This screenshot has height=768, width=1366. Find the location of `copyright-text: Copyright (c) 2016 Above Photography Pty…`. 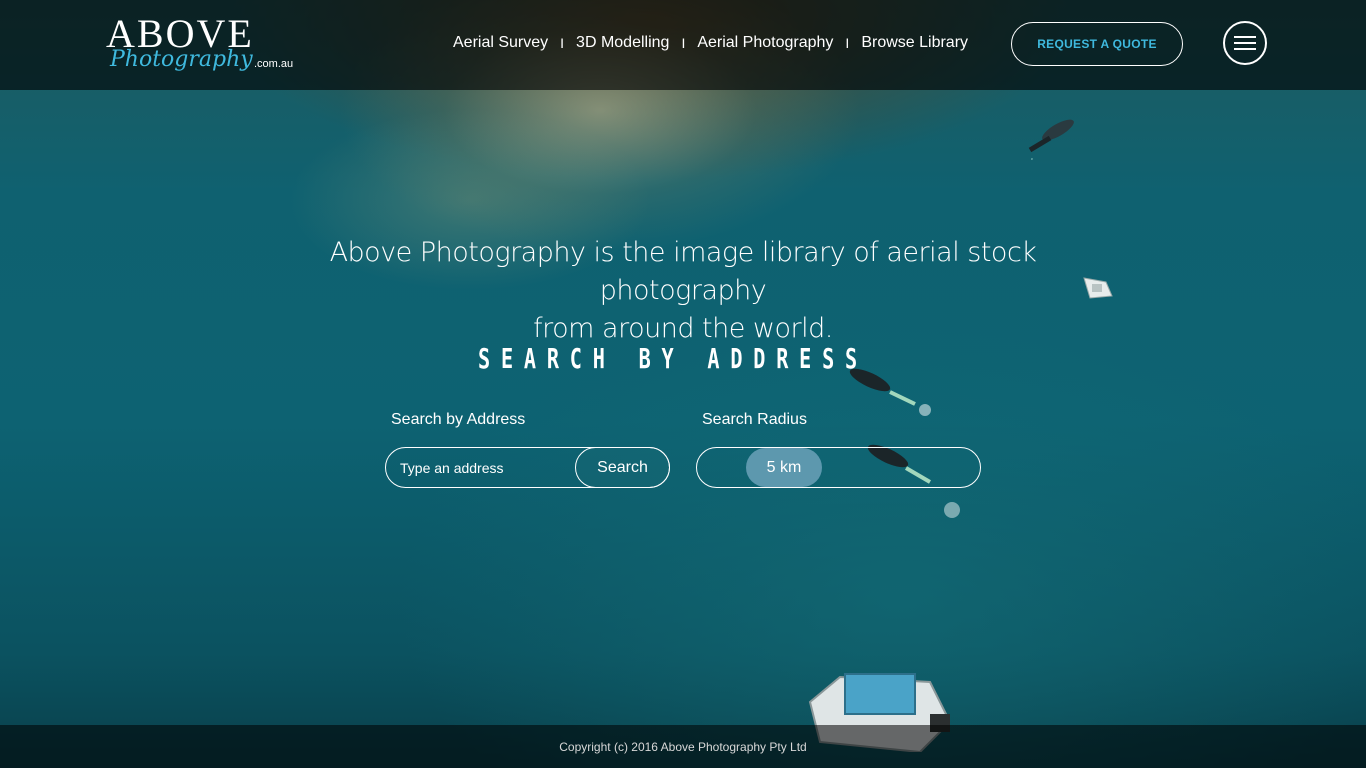

copyright-text: Copyright (c) 2016 Above Photography Pty… is located at coordinates (683, 746).